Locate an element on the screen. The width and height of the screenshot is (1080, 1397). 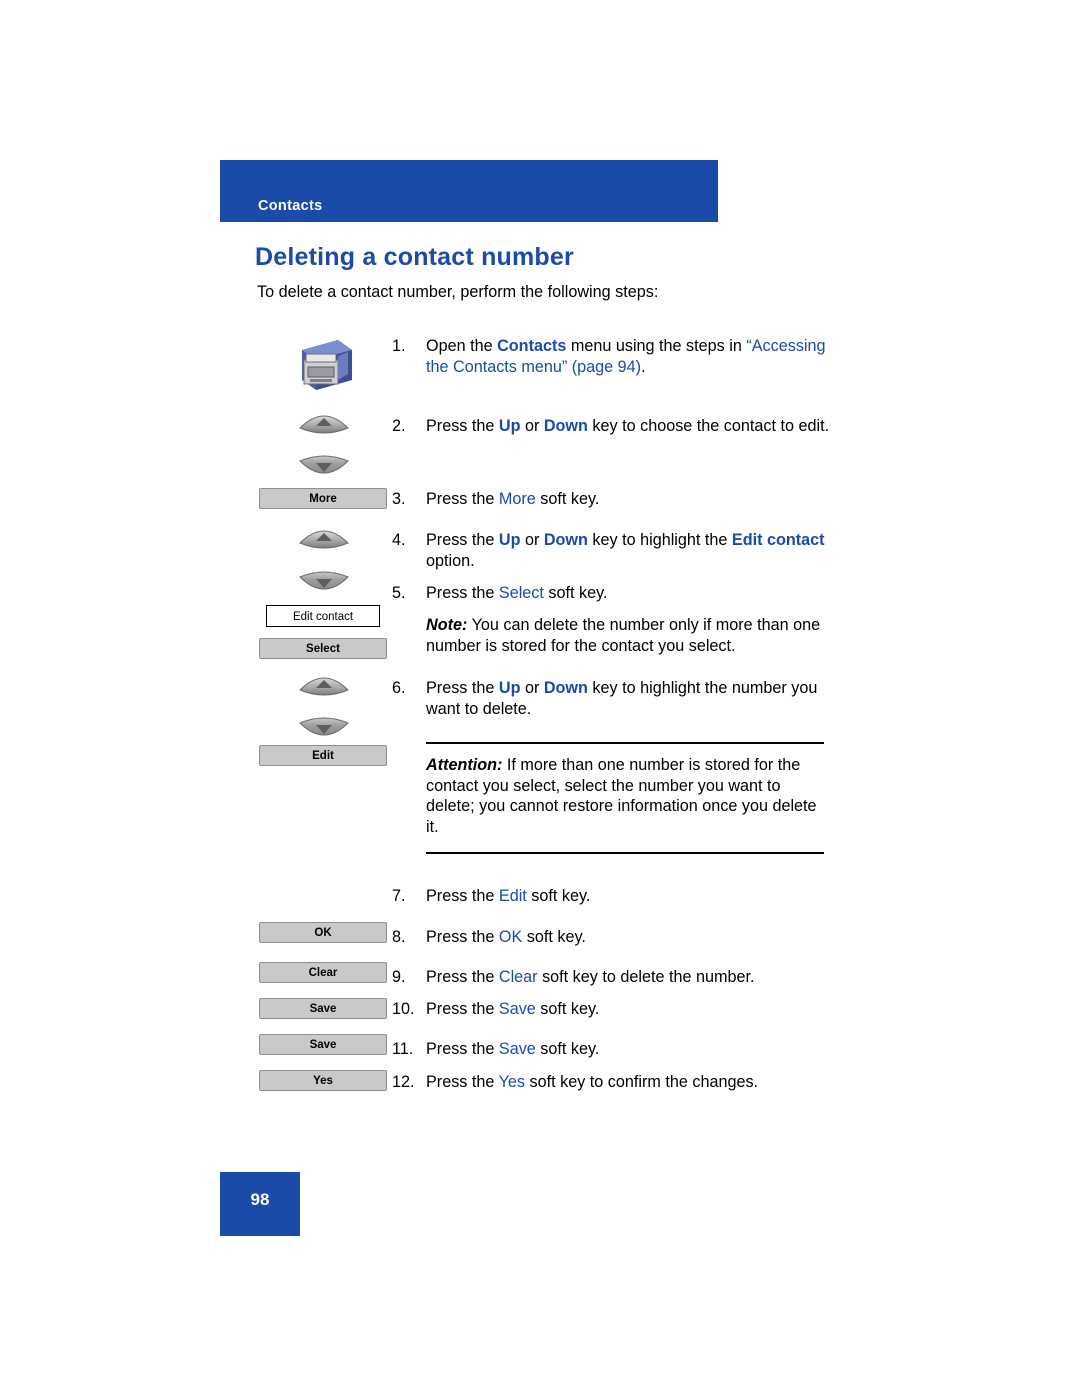
page-header-bar: Contacts is located at coordinates (469, 191).